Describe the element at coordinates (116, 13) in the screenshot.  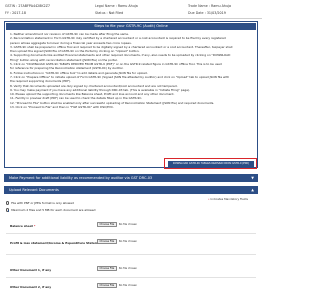
I see `status-value: Not Filed` at that location.